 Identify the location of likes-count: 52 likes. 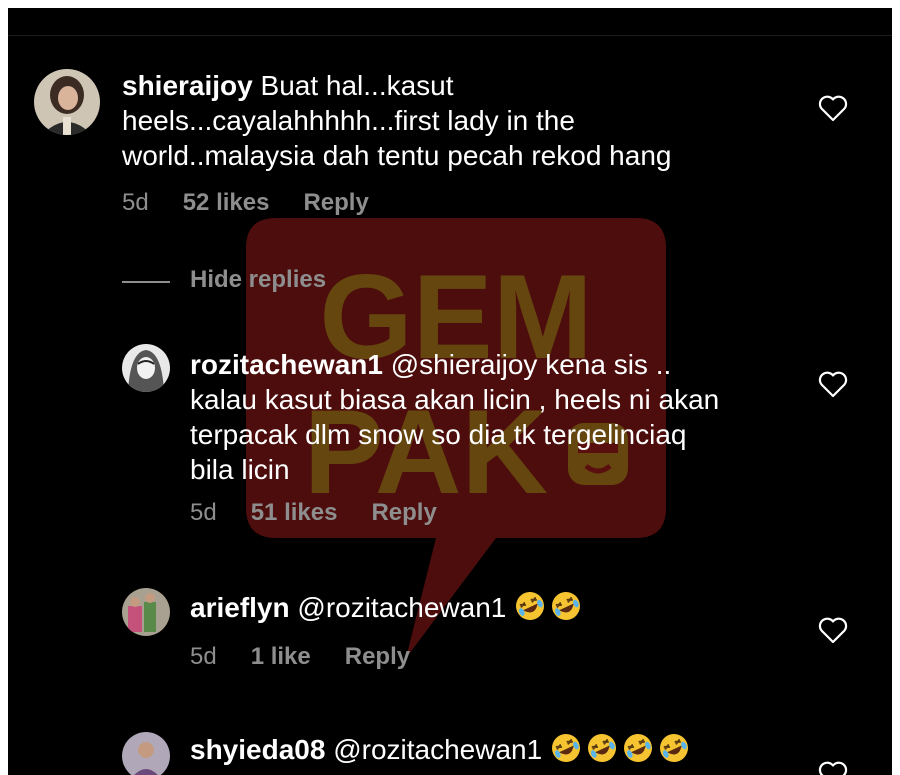
(226, 203).